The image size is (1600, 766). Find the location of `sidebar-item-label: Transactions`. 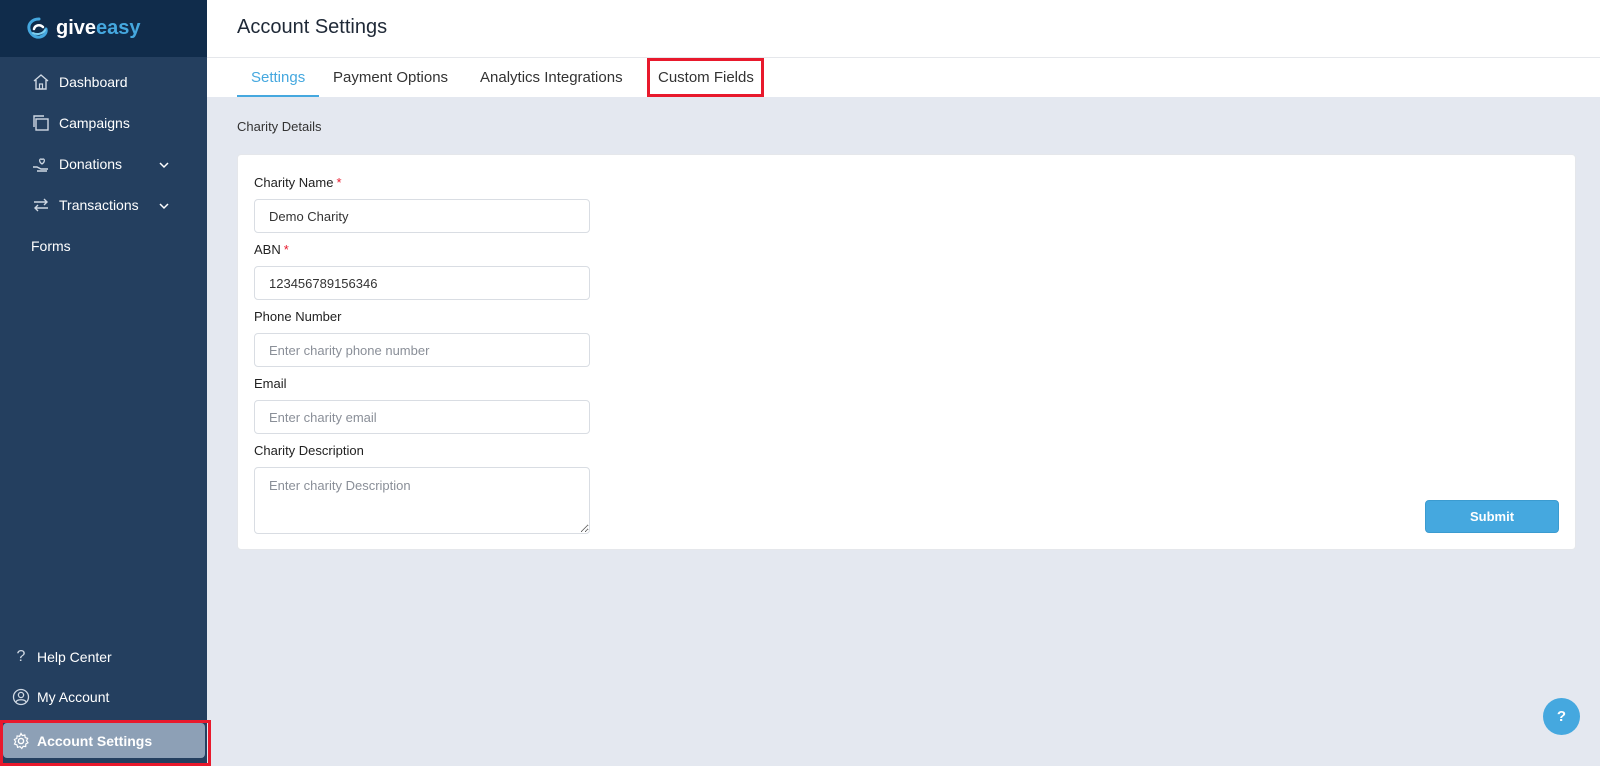

sidebar-item-label: Transactions is located at coordinates (99, 204).